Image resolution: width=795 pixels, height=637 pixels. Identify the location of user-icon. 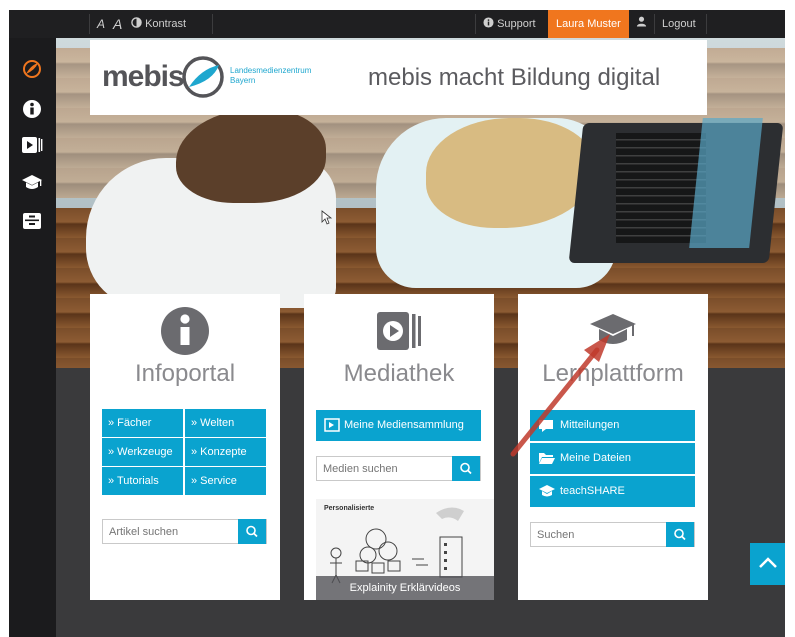
(641, 21).